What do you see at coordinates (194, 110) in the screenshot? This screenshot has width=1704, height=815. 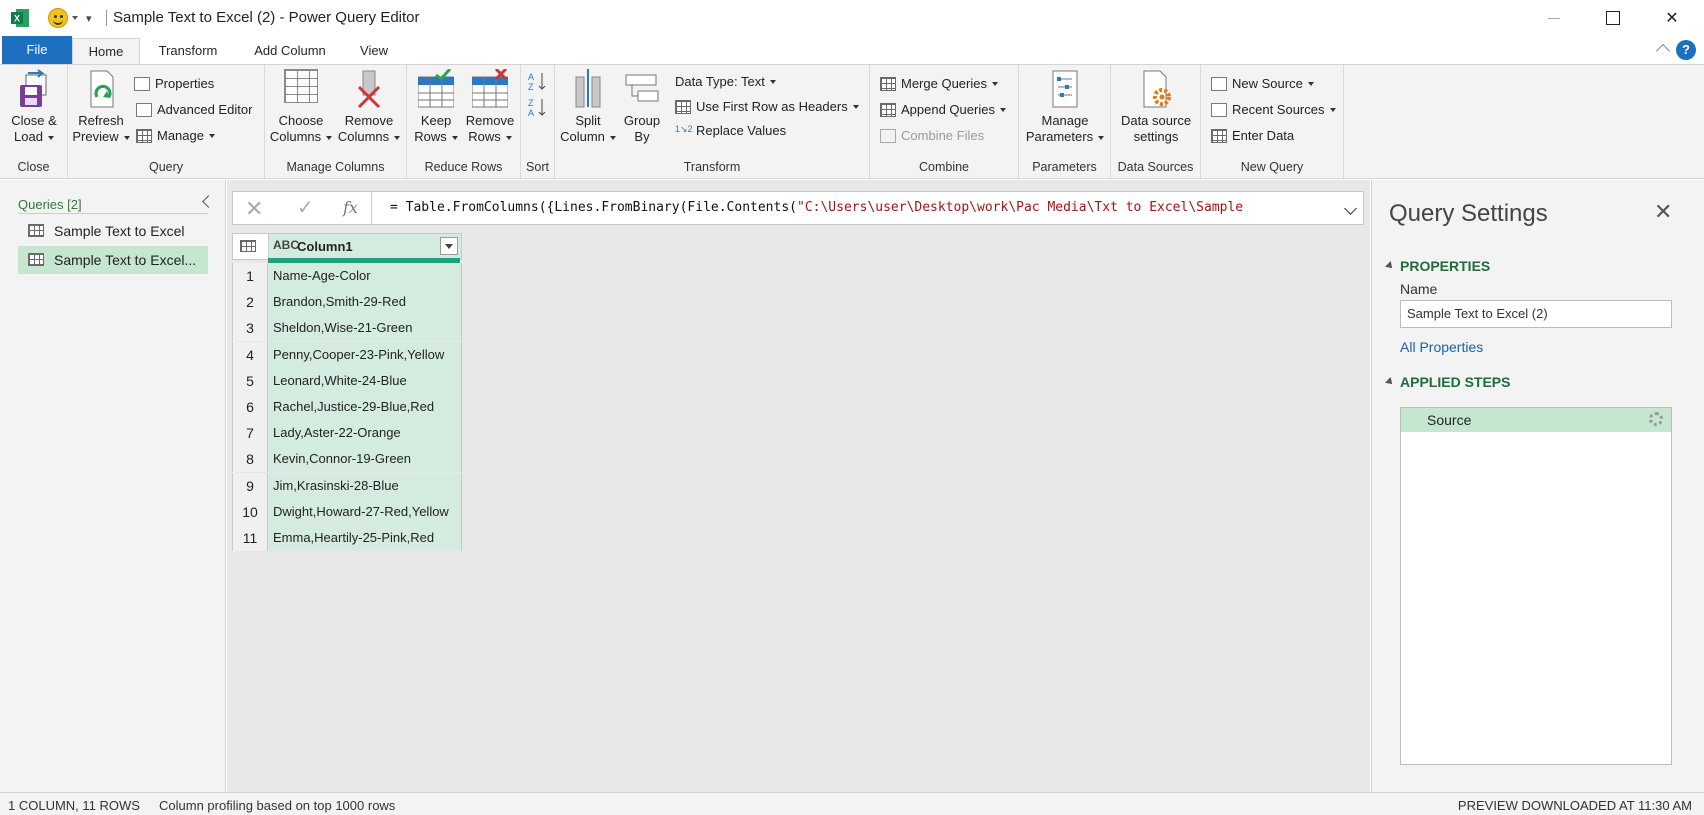 I see `advanced-editor-button: Advanced Editor` at bounding box center [194, 110].